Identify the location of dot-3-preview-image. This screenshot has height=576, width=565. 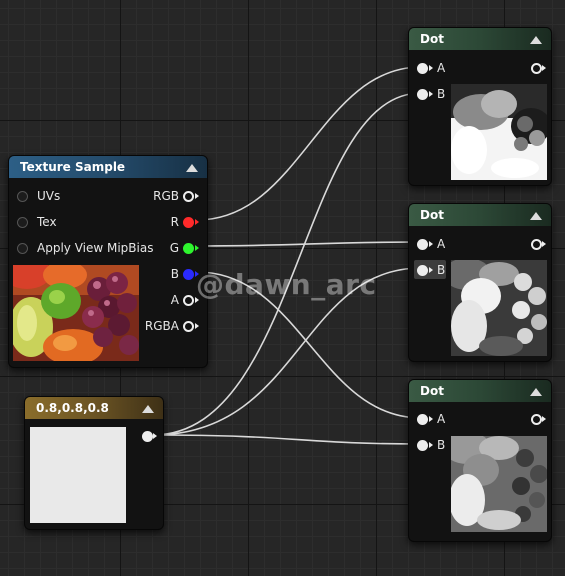
(499, 484).